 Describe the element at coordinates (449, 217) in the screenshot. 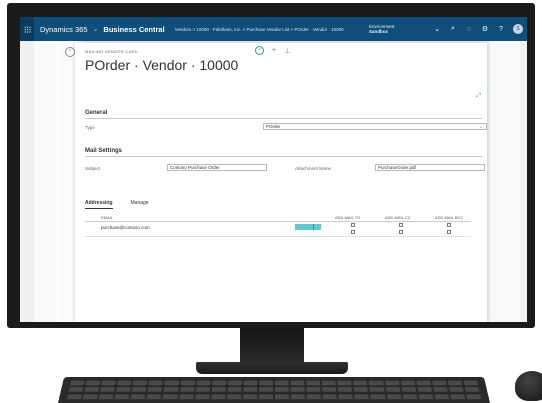

I see `column-header-add-mail-bcc: ADD MAIL BCC` at that location.